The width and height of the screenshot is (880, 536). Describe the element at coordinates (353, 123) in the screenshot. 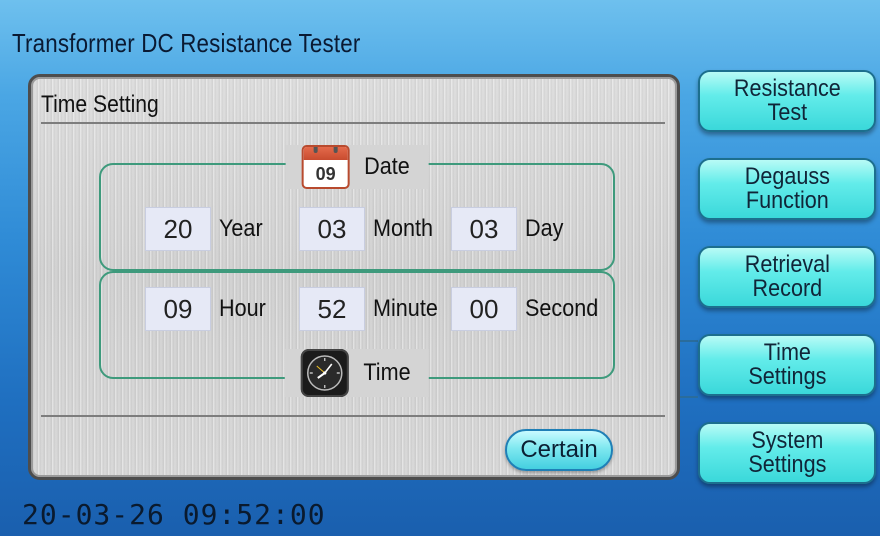

I see `panel-divider-top` at that location.